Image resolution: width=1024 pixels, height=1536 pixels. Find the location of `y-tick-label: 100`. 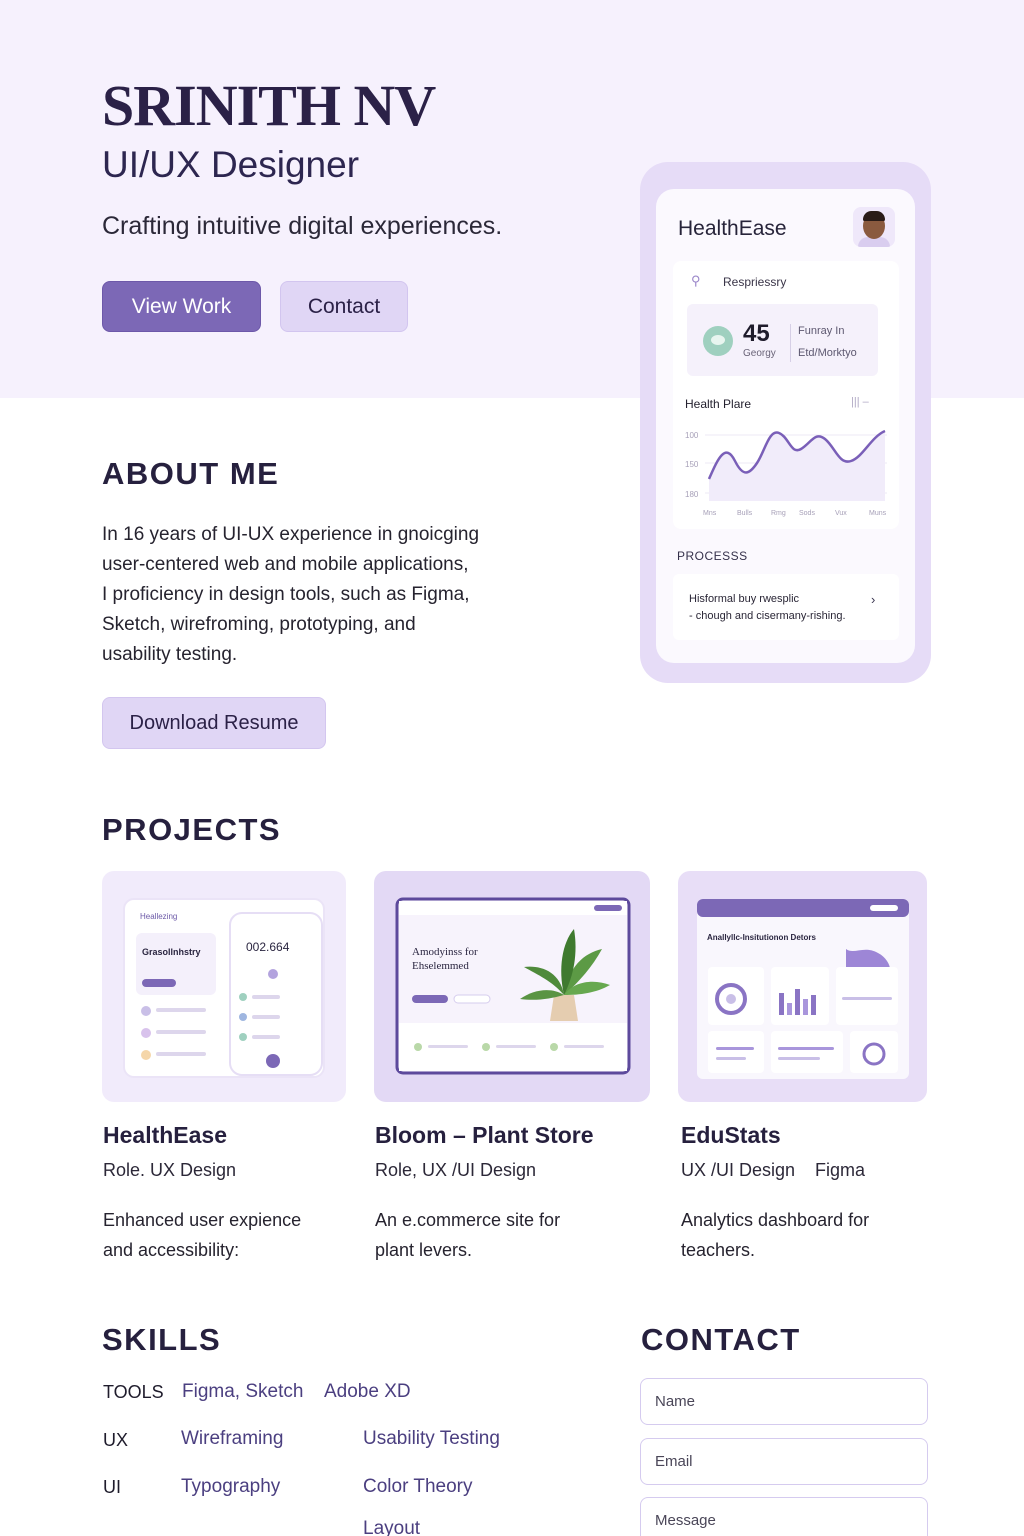

y-tick-label: 100 is located at coordinates (692, 435).